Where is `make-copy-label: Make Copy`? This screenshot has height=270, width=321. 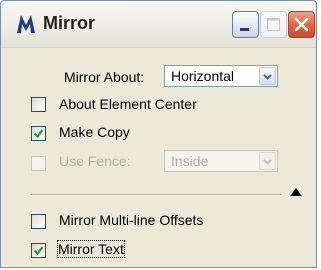 make-copy-label: Make Copy is located at coordinates (94, 132).